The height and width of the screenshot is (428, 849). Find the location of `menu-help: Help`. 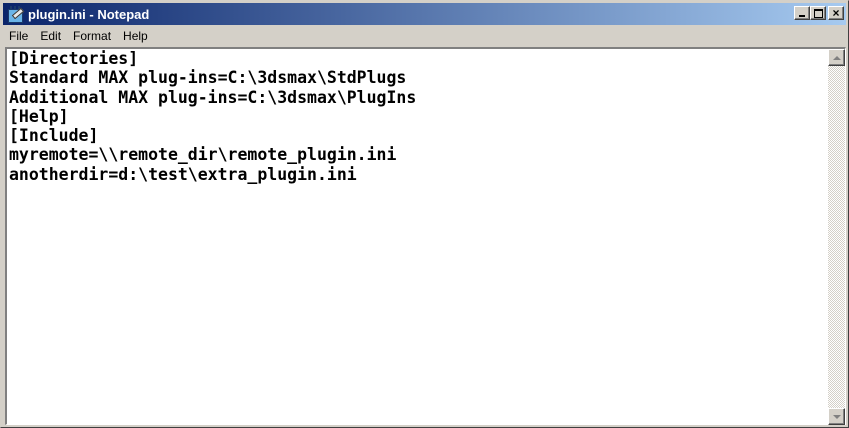

menu-help: Help is located at coordinates (135, 36).